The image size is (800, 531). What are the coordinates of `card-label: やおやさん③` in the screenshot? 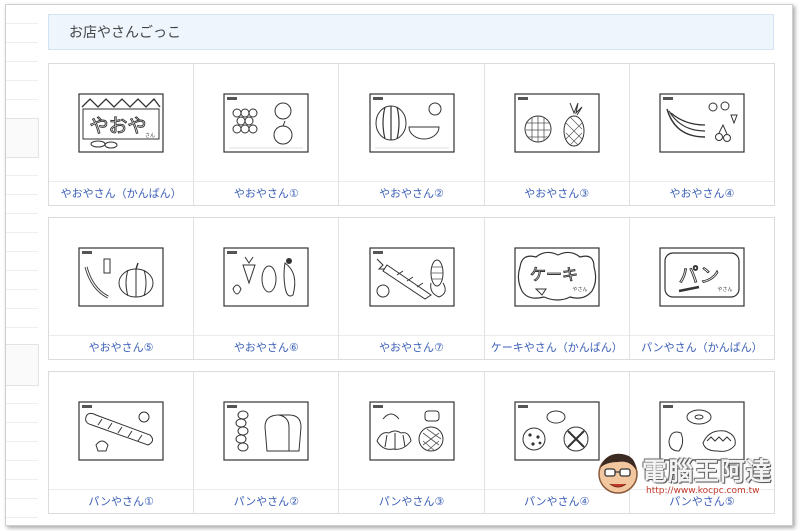 It's located at (557, 194).